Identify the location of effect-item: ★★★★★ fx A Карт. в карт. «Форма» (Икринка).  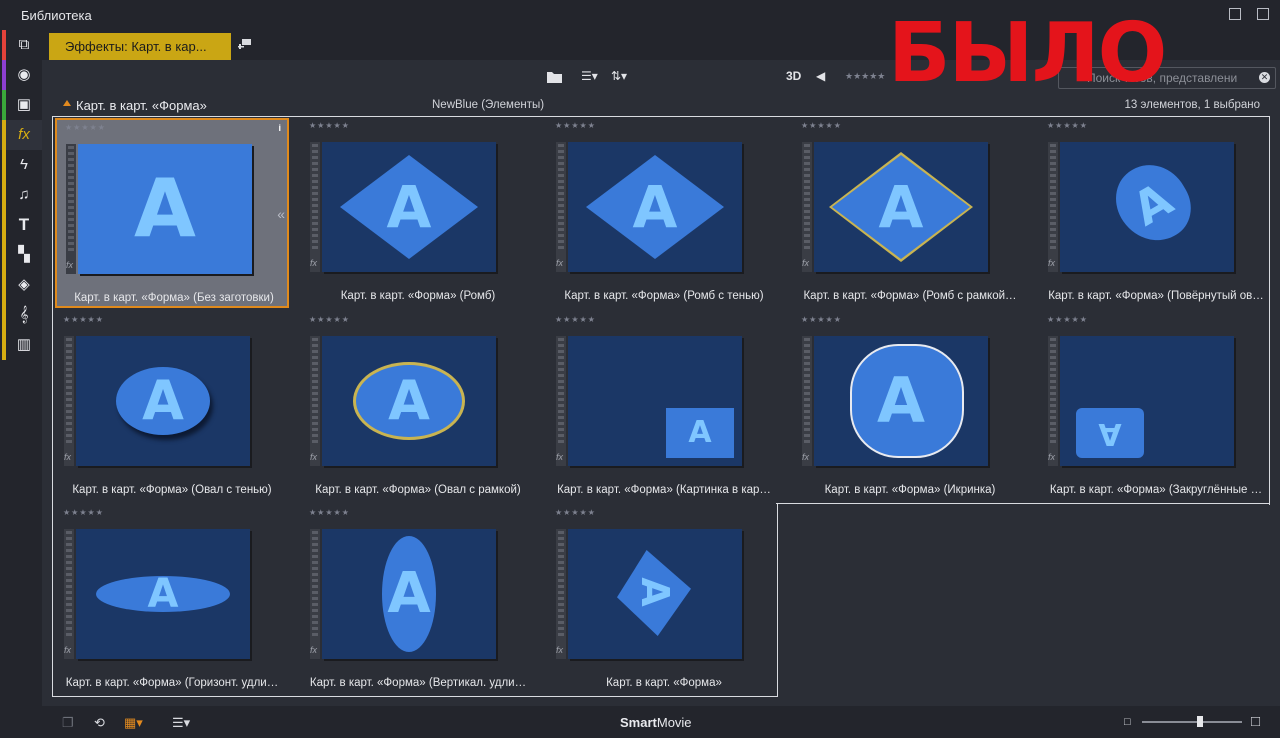
(910, 407).